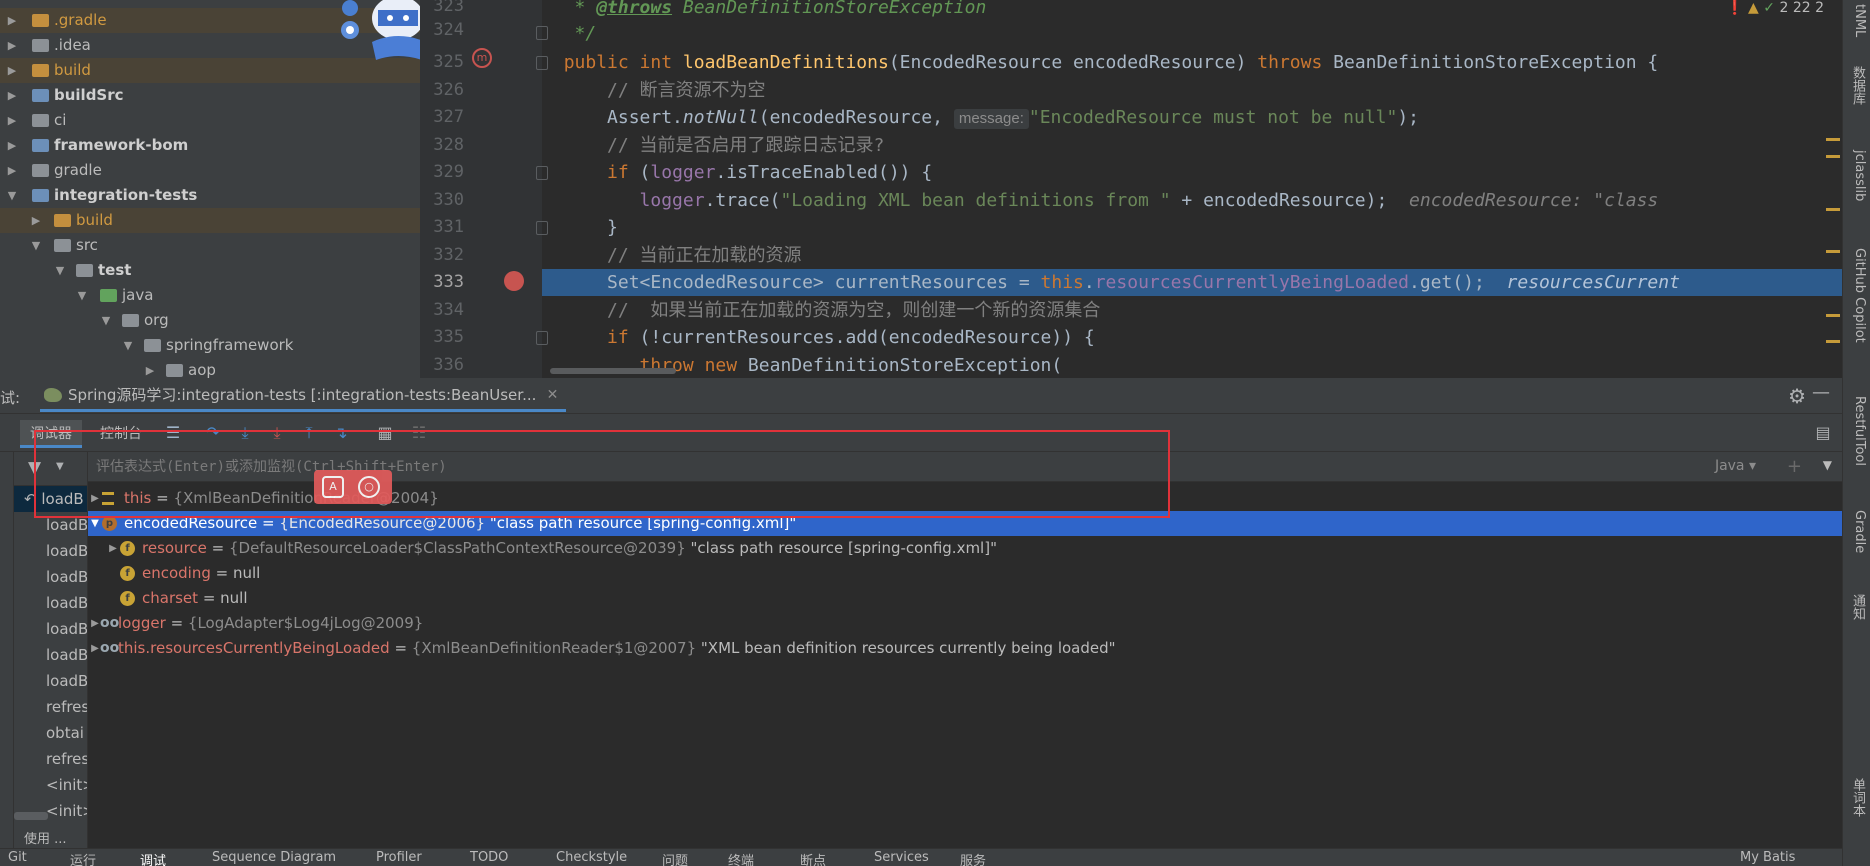  Describe the element at coordinates (613, 371) in the screenshot. I see `horizontal-scrollbar` at that location.